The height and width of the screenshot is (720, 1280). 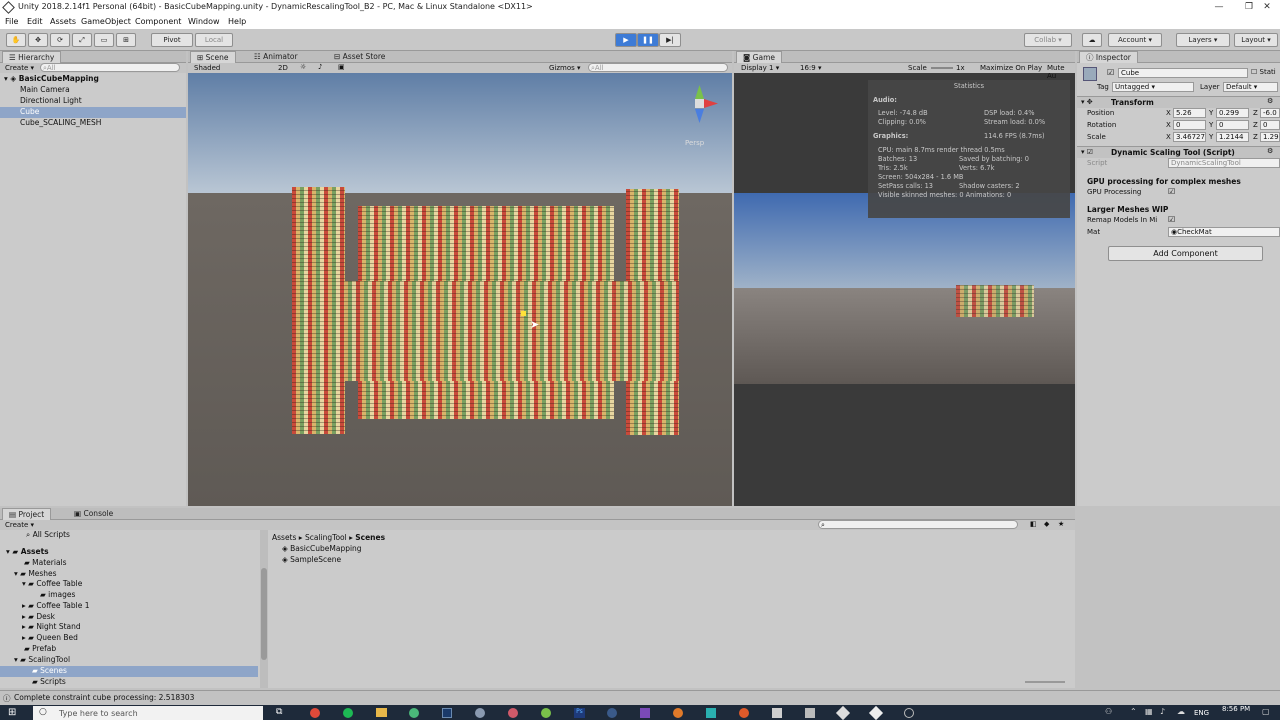 I want to click on tree-item-queen-bed: ▸ ▰ Queen Bed, so click(x=50, y=638).